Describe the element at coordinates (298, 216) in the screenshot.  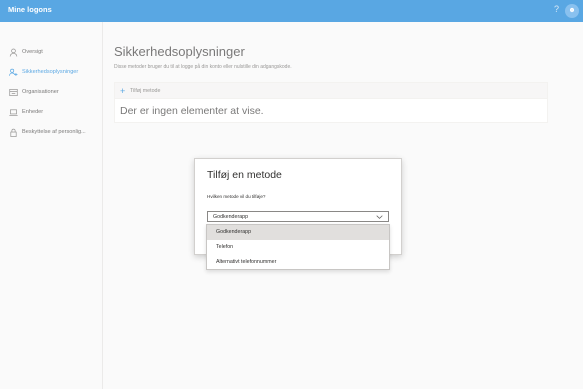
I see `method-select: Godkenderapp` at that location.